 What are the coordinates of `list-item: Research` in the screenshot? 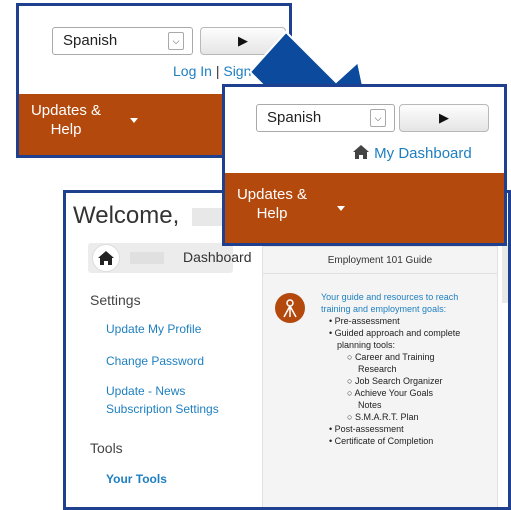 It's located at (377, 369).